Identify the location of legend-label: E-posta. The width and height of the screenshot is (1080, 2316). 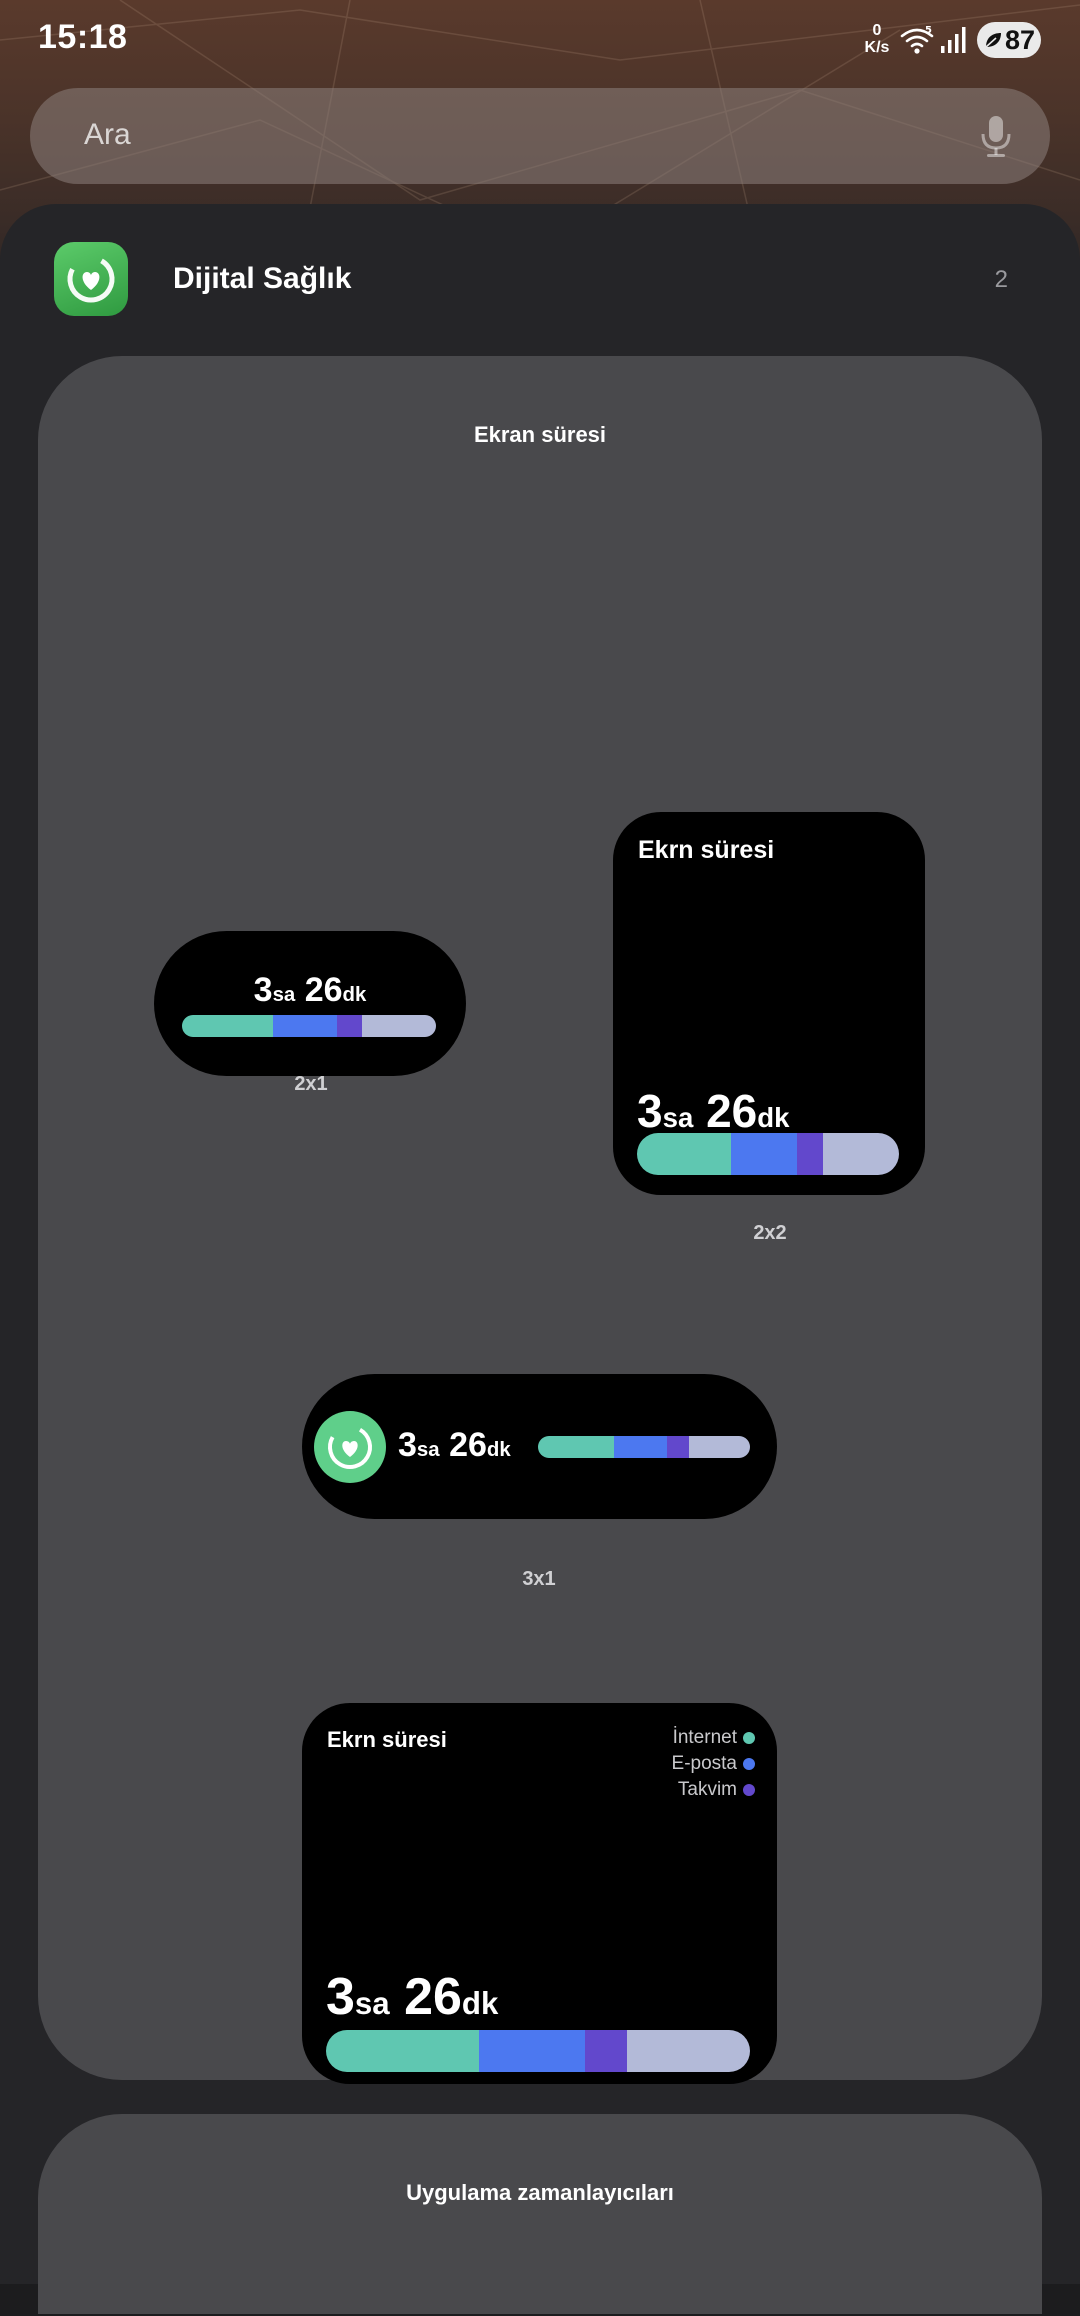
(704, 1763).